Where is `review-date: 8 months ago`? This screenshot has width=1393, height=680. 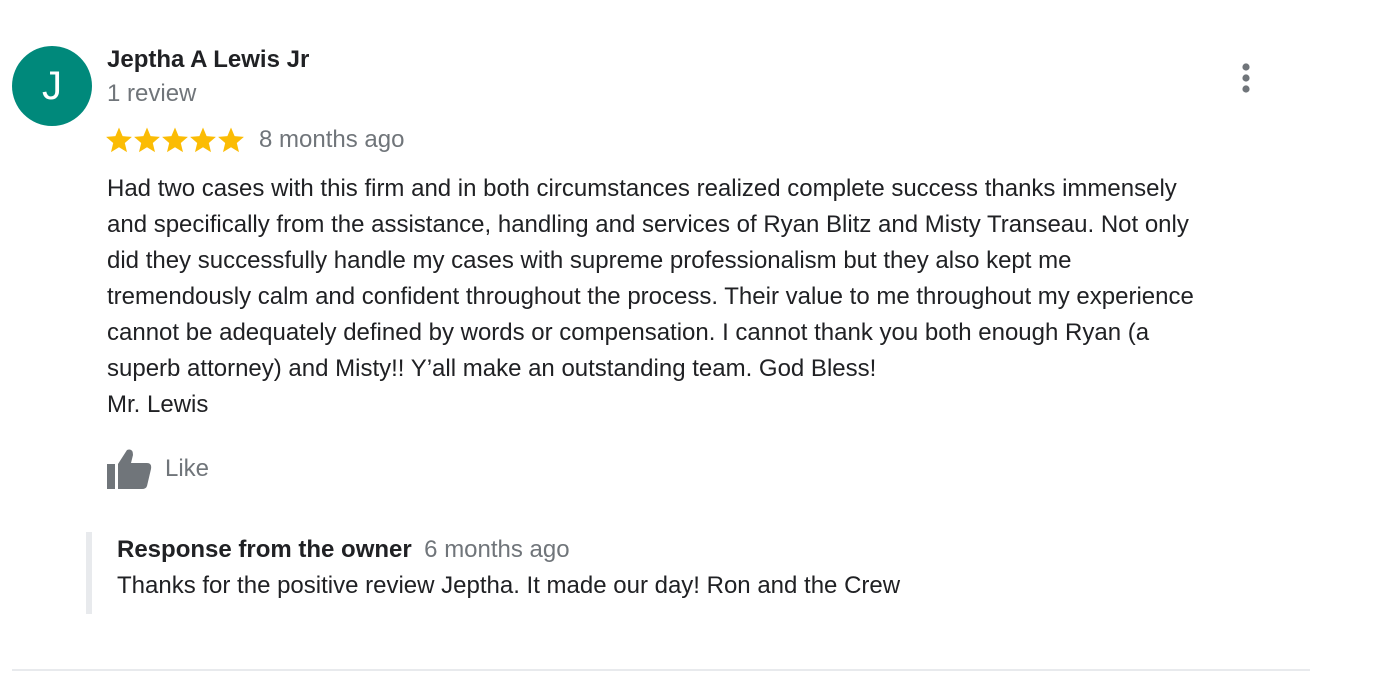
review-date: 8 months ago is located at coordinates (332, 139).